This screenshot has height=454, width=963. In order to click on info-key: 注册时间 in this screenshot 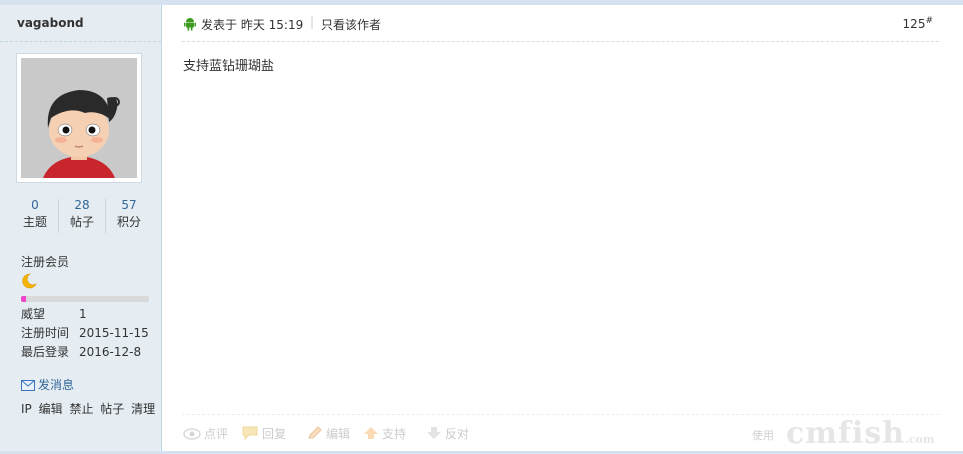, I will do `click(45, 333)`.